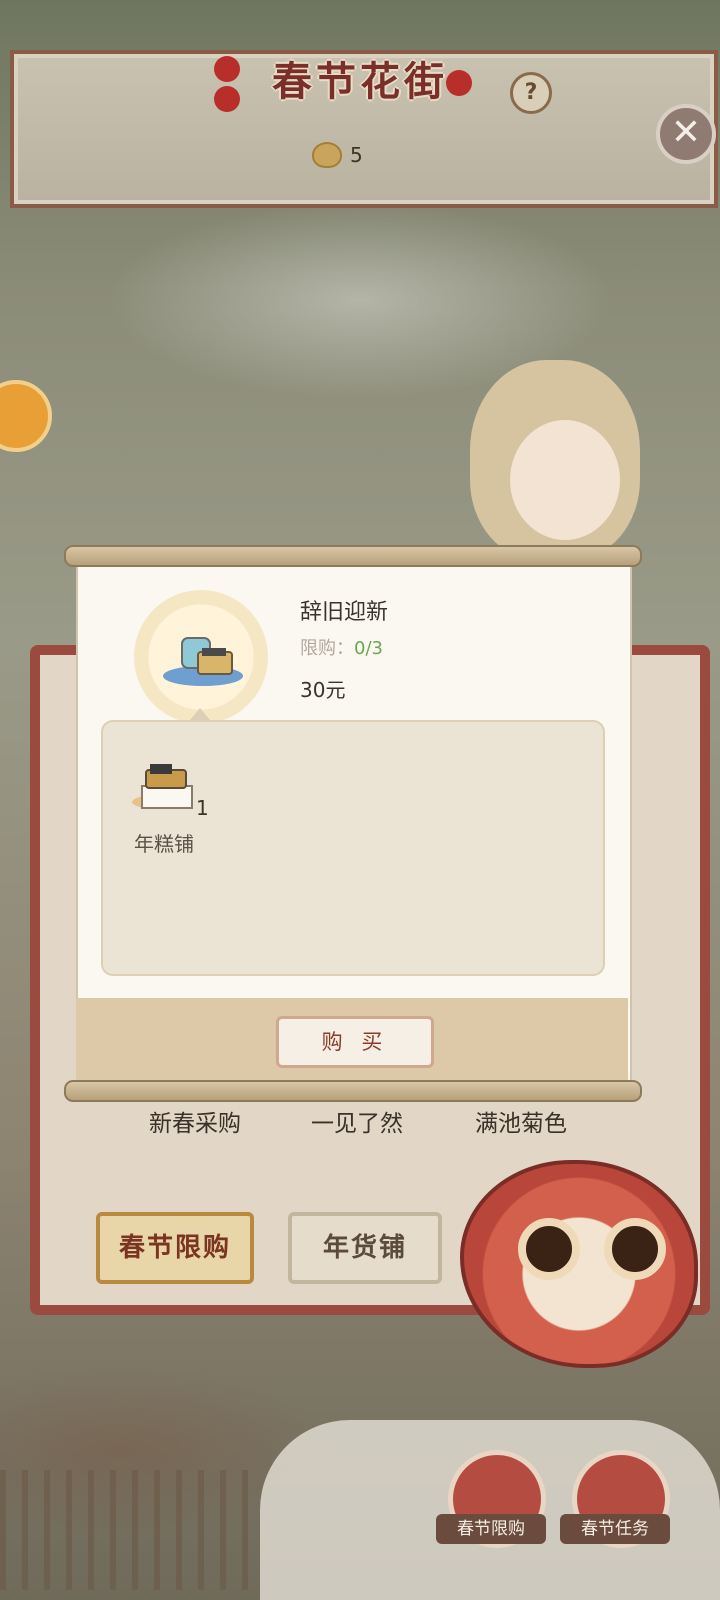 This screenshot has width=720, height=1600. Describe the element at coordinates (565, 480) in the screenshot. I see `character-face` at that location.